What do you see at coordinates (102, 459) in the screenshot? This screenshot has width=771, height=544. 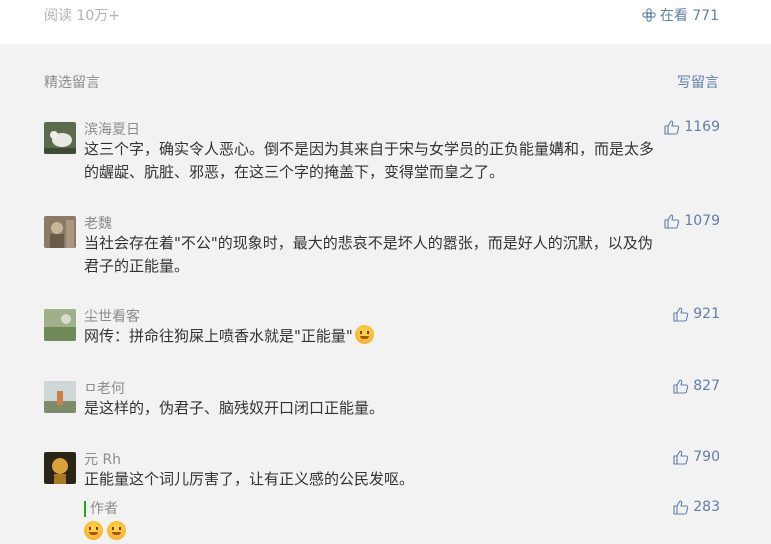 I see `comment-nickname: 元 Rh` at bounding box center [102, 459].